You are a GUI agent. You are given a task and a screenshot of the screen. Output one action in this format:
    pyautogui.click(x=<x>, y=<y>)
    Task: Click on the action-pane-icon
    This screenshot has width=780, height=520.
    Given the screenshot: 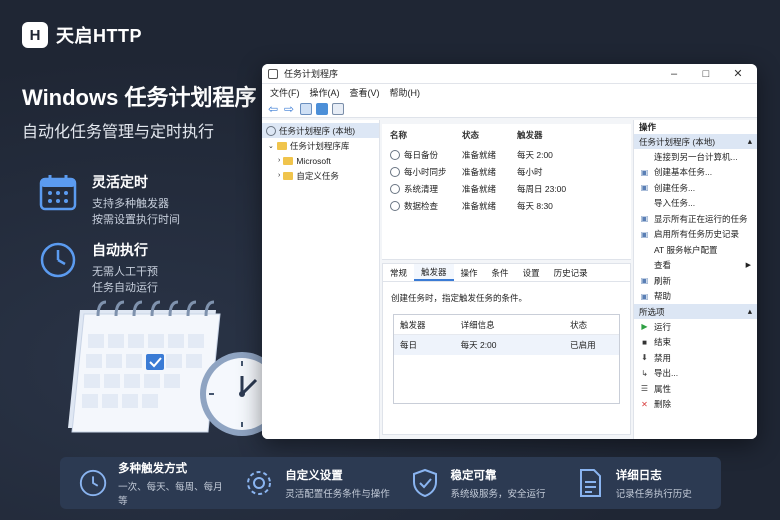 What is the action you would take?
    pyautogui.click(x=338, y=108)
    